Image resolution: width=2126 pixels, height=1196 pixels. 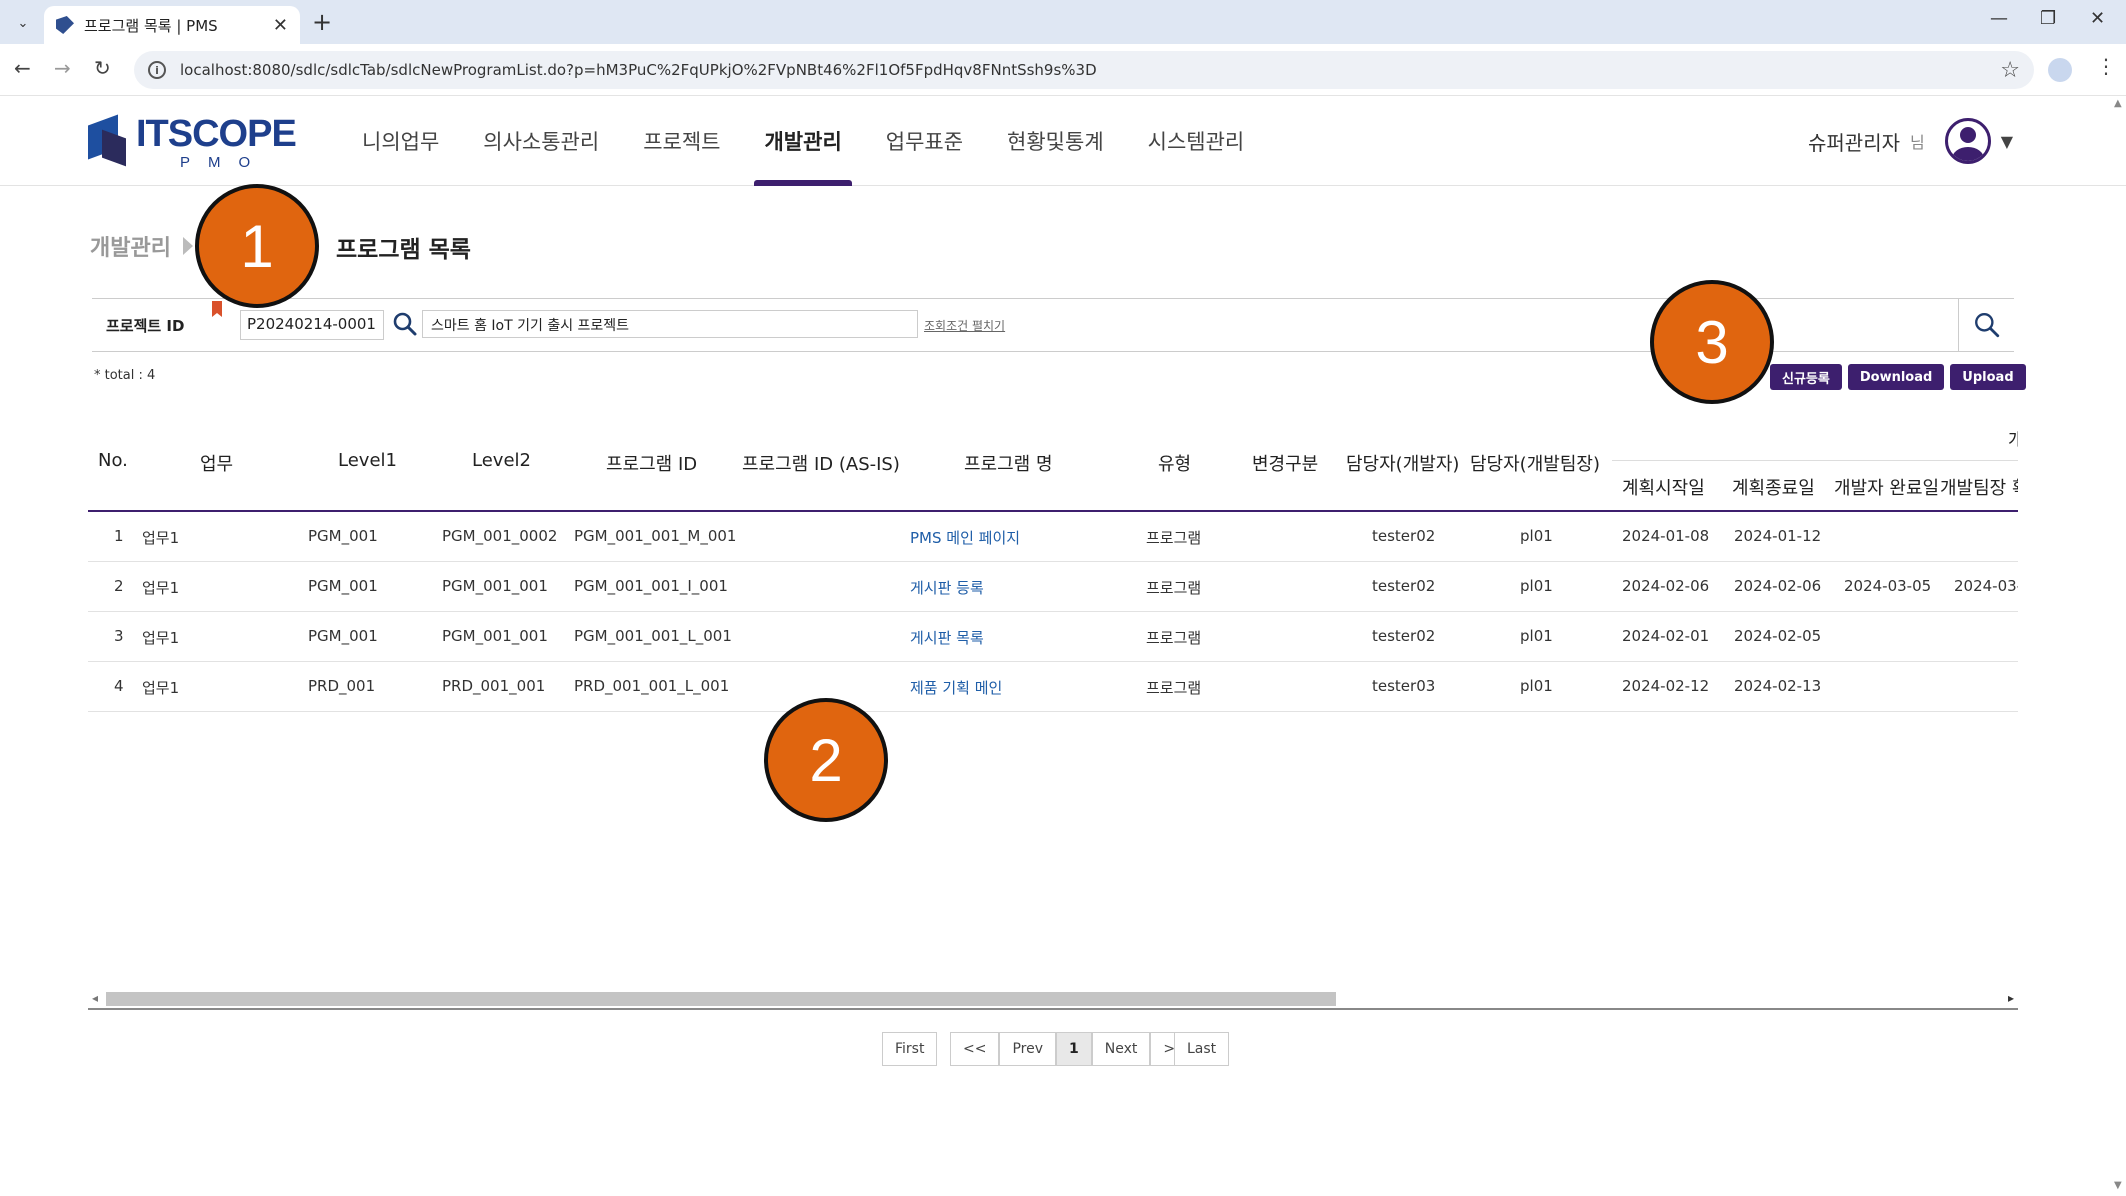 I want to click on project-id-input: P20240214-0001, so click(x=312, y=325).